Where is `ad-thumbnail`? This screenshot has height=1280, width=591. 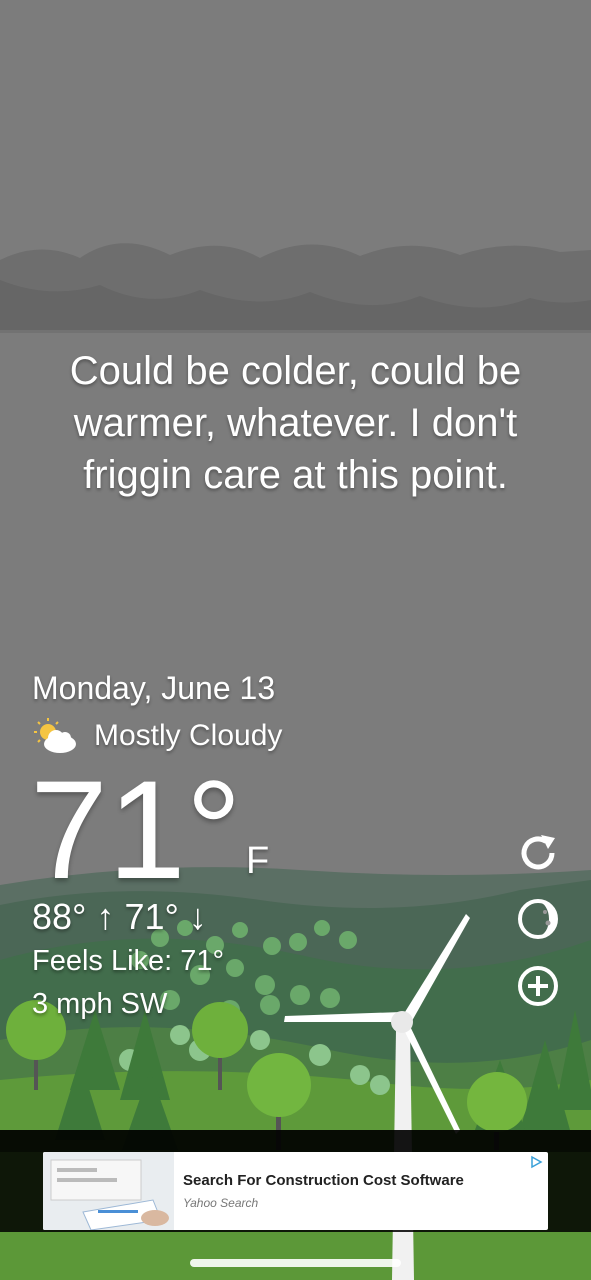
ad-thumbnail is located at coordinates (108, 1191).